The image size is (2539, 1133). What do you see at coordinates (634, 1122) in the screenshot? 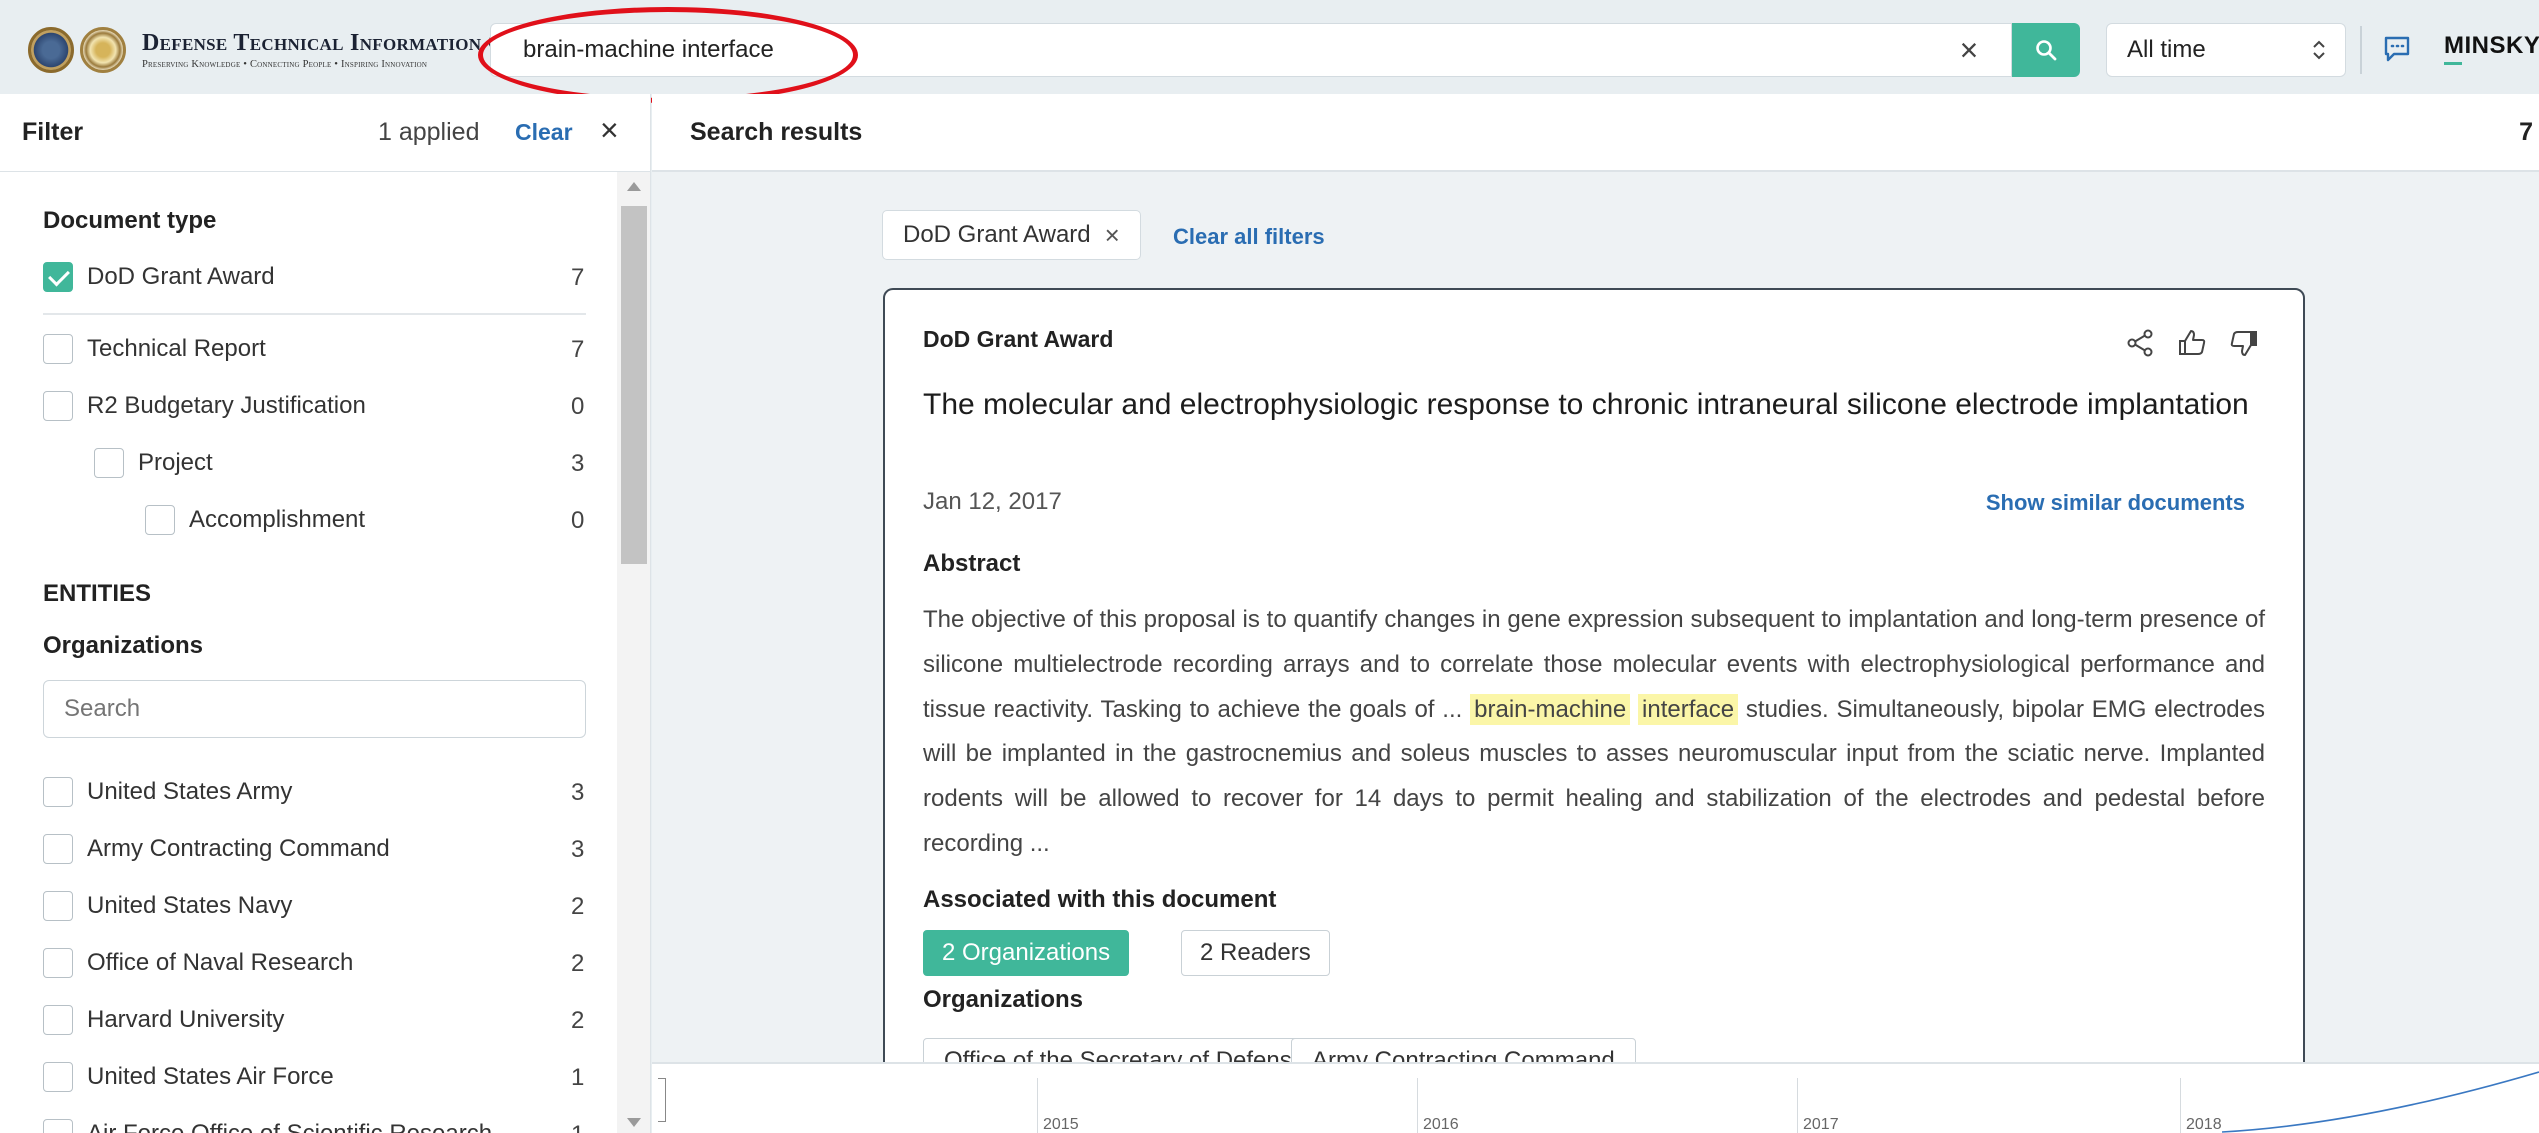
I see `scroll-down-icon` at bounding box center [634, 1122].